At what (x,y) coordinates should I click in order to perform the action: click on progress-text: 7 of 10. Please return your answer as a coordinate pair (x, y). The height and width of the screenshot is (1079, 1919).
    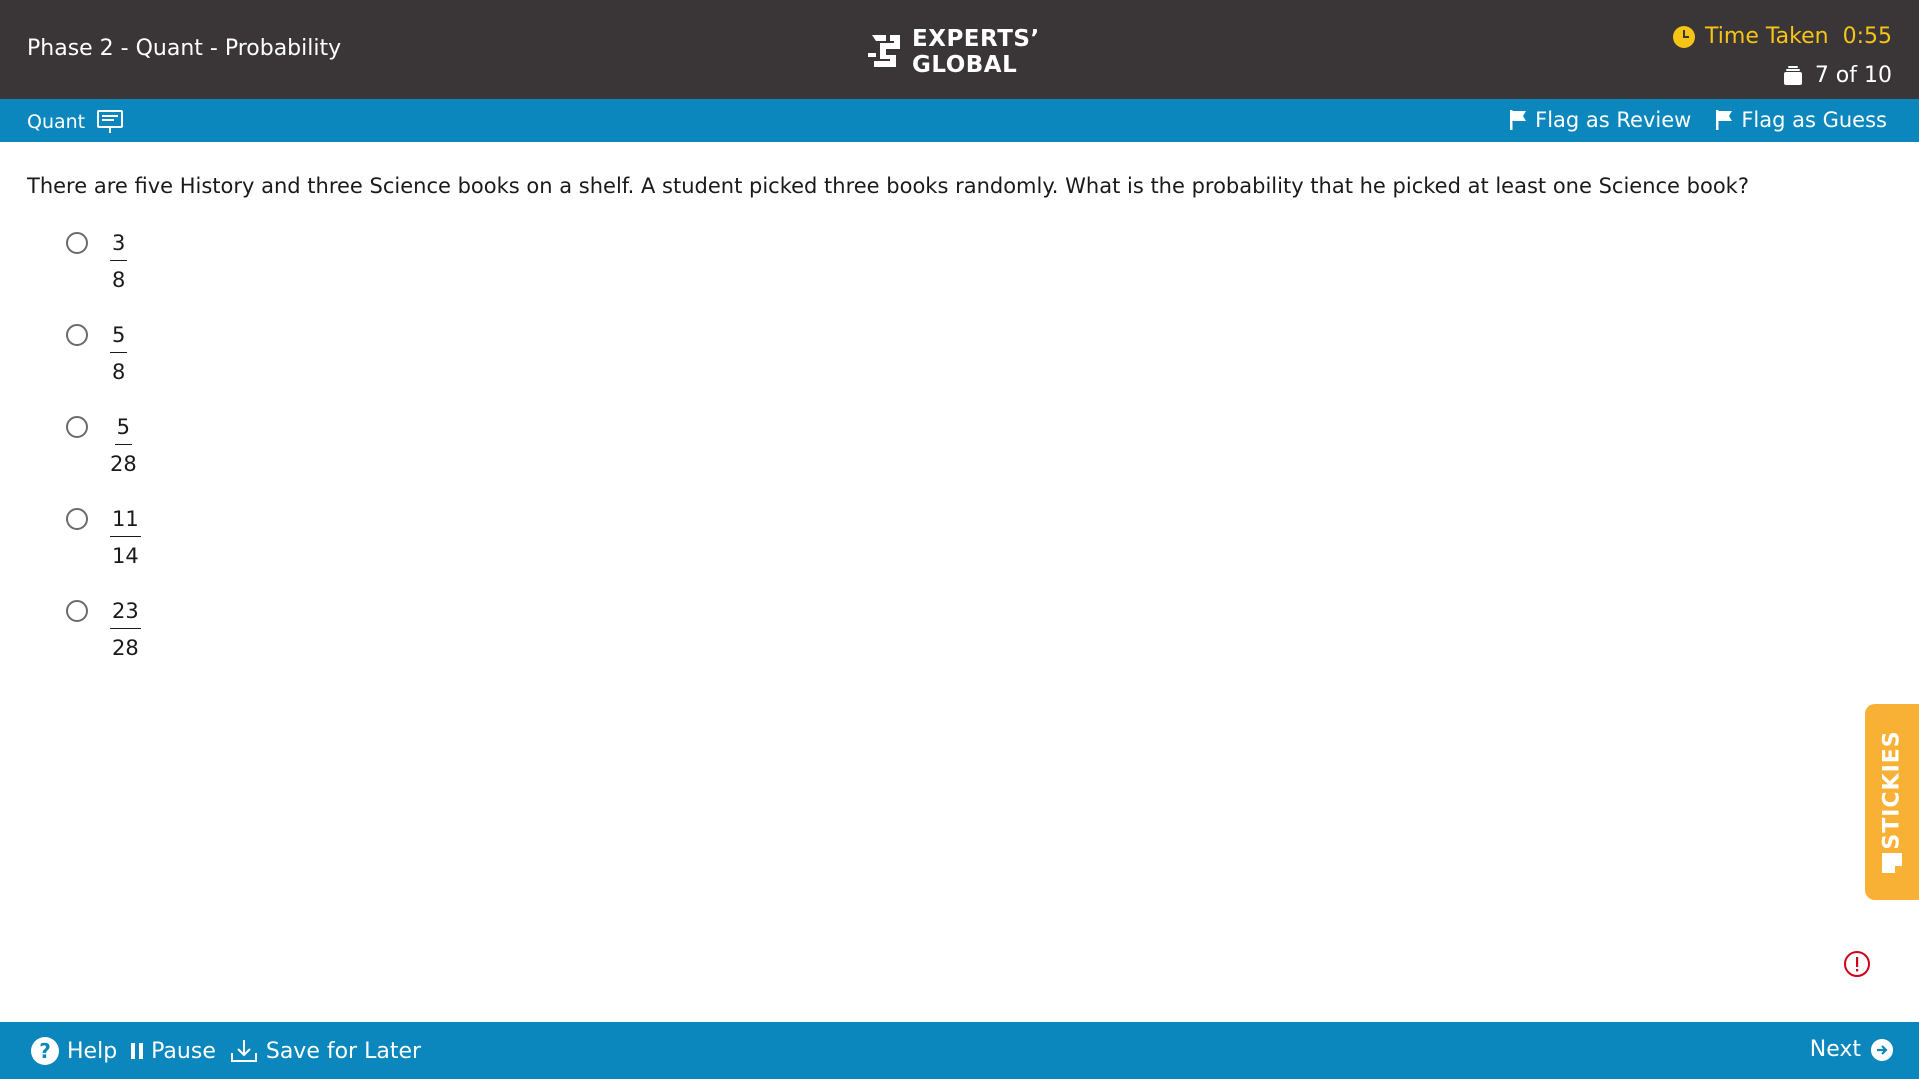
    Looking at the image, I should click on (1853, 75).